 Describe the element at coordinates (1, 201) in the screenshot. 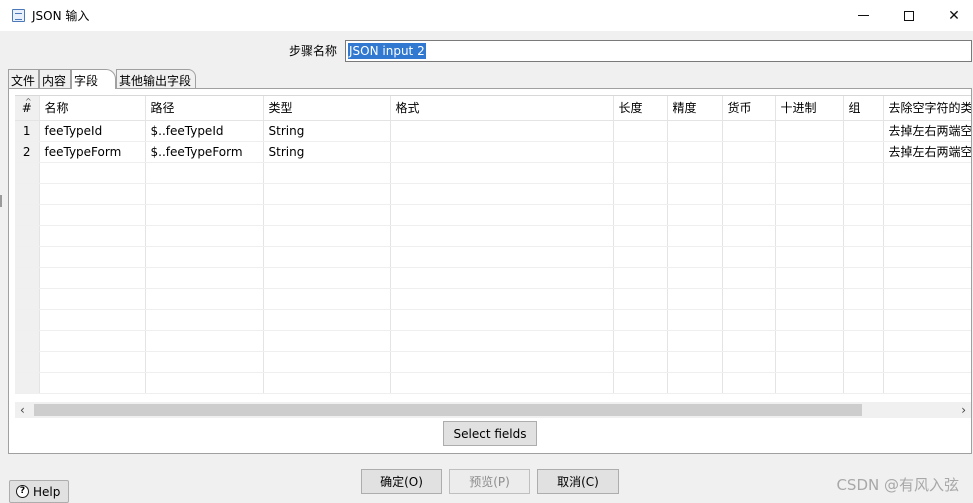

I see `window-edge-mark` at that location.